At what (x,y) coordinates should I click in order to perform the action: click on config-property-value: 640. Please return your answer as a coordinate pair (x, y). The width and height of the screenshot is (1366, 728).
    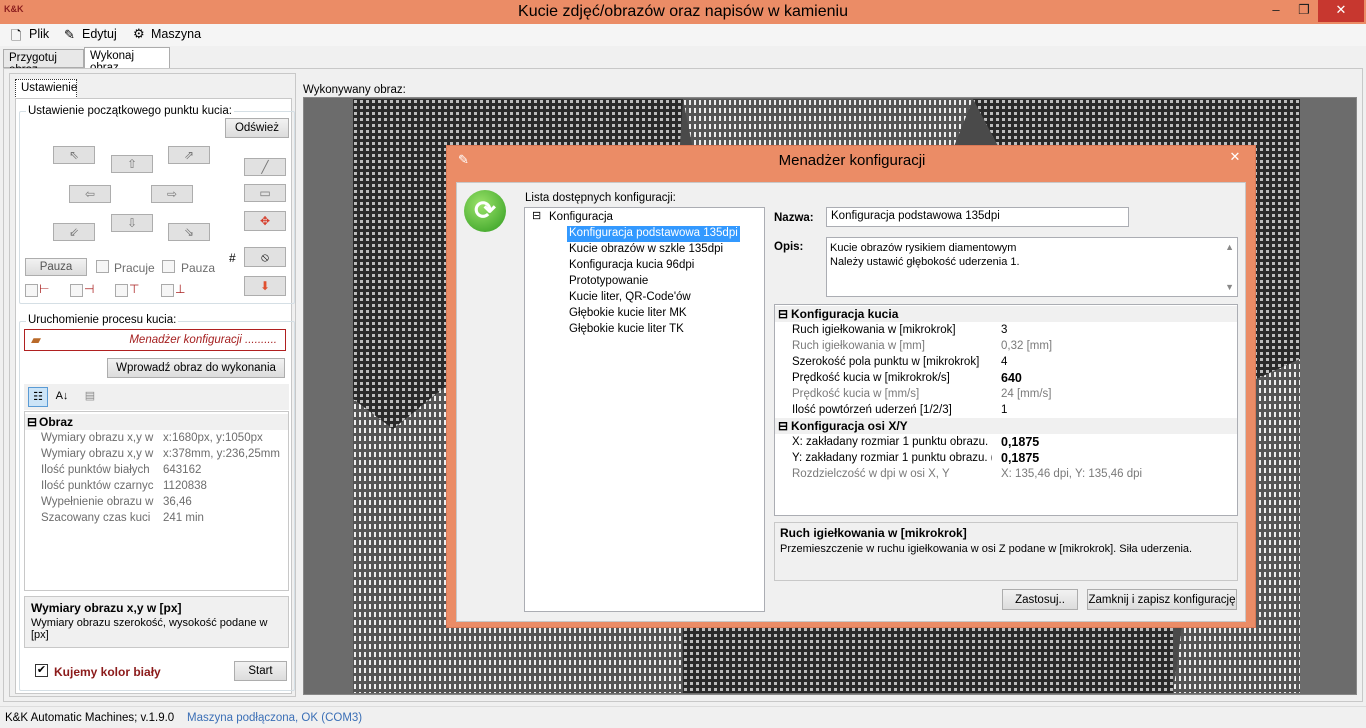
    Looking at the image, I should click on (1011, 378).